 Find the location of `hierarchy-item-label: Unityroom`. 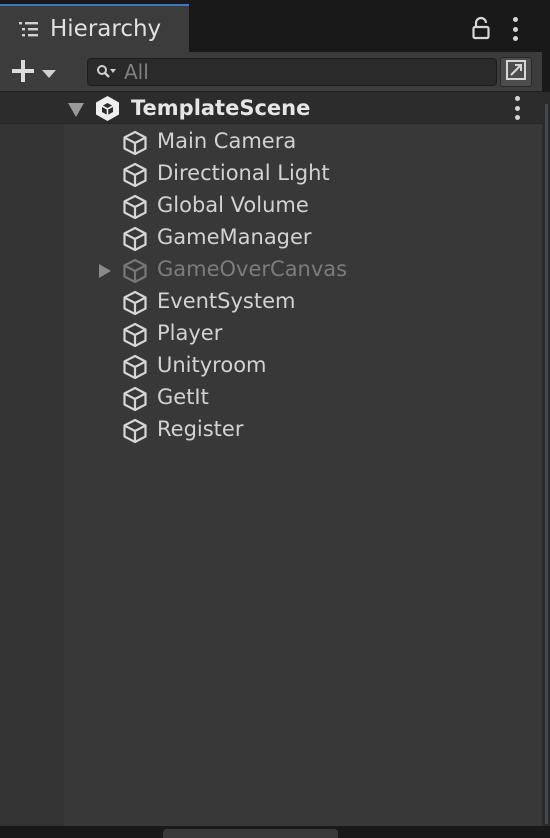

hierarchy-item-label: Unityroom is located at coordinates (212, 365).